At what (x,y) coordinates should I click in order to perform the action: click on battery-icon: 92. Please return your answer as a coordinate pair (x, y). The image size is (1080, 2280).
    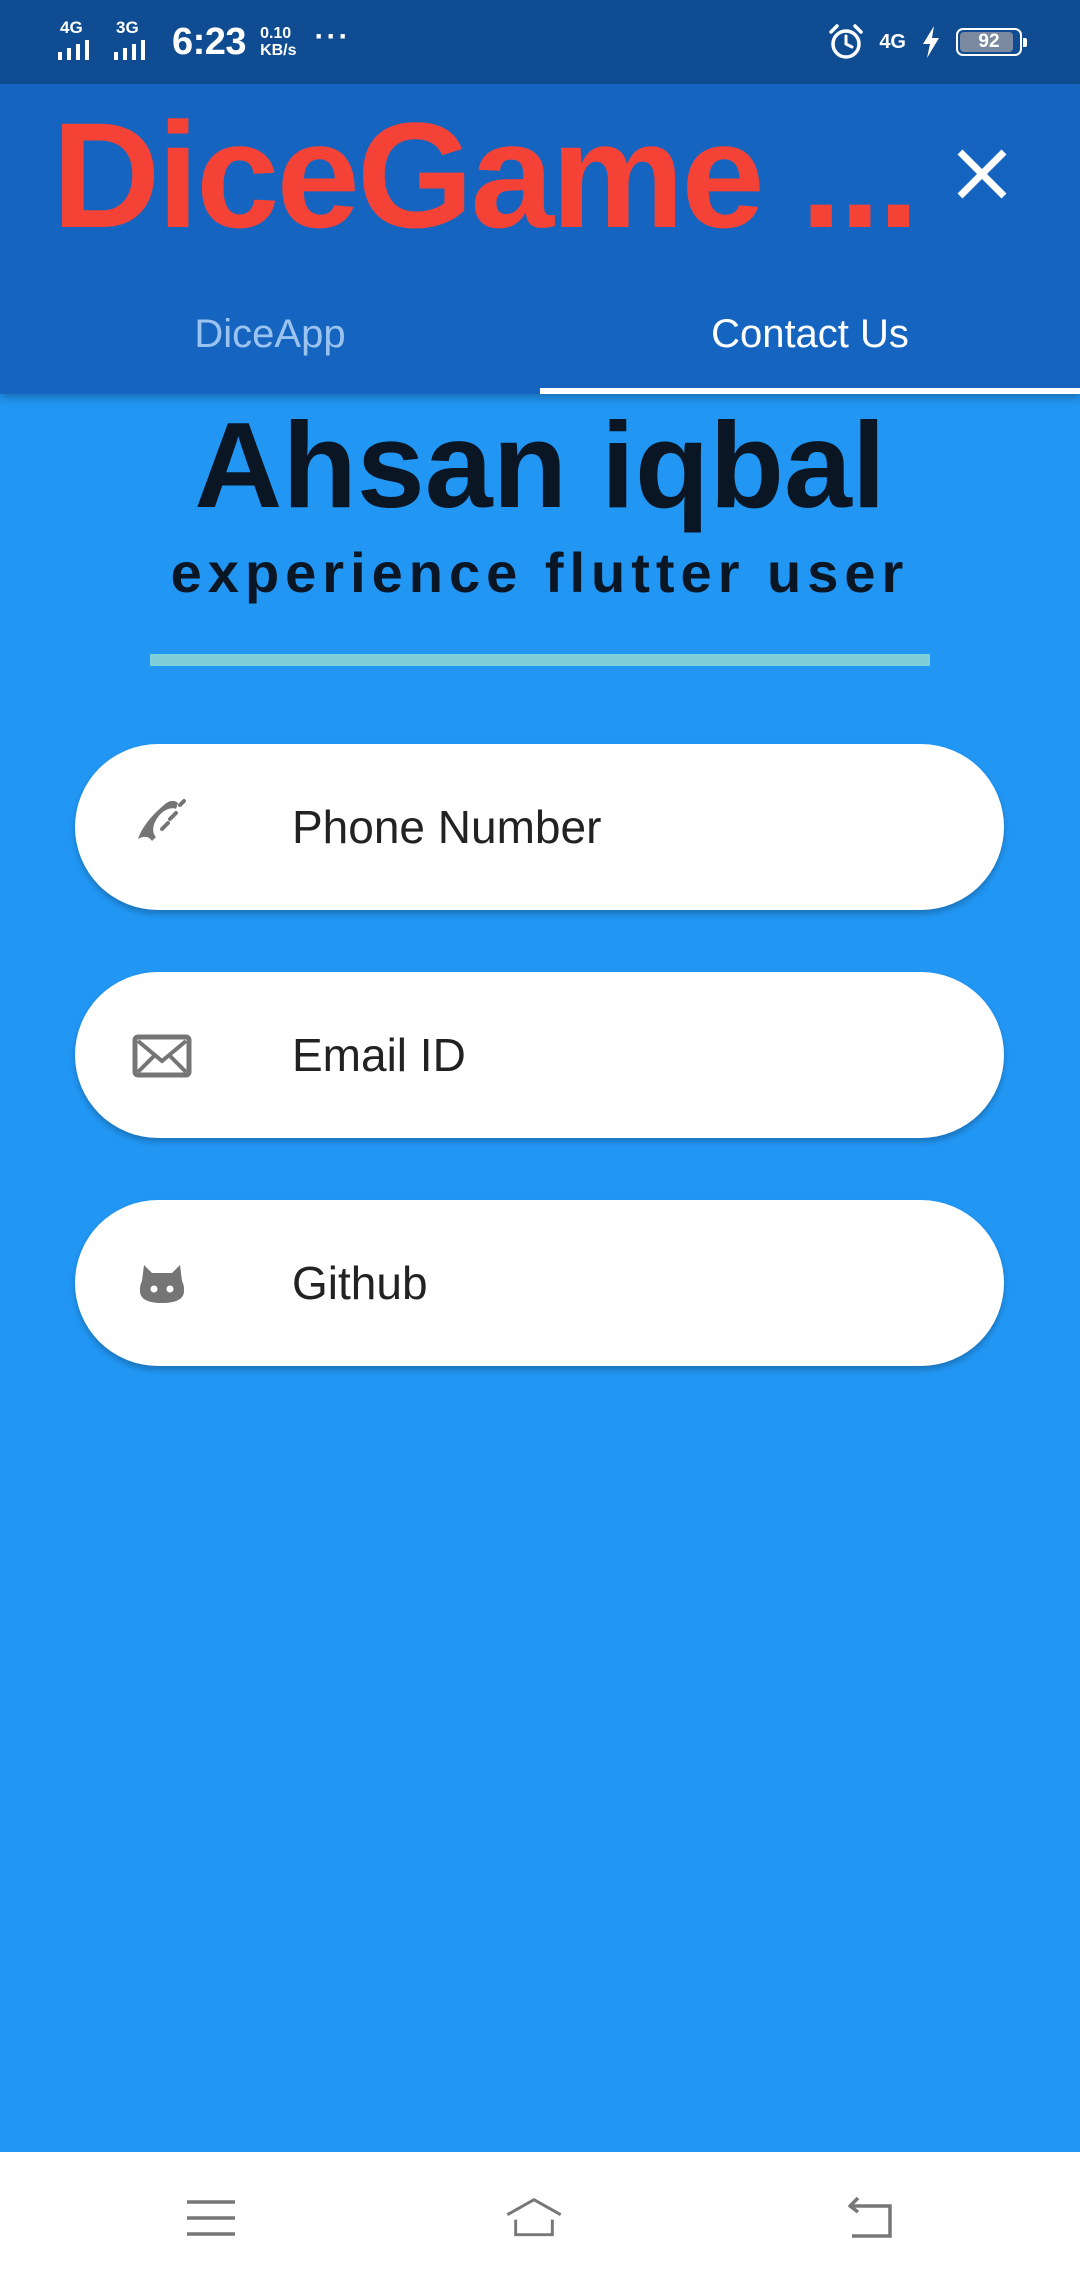
    Looking at the image, I should click on (991, 42).